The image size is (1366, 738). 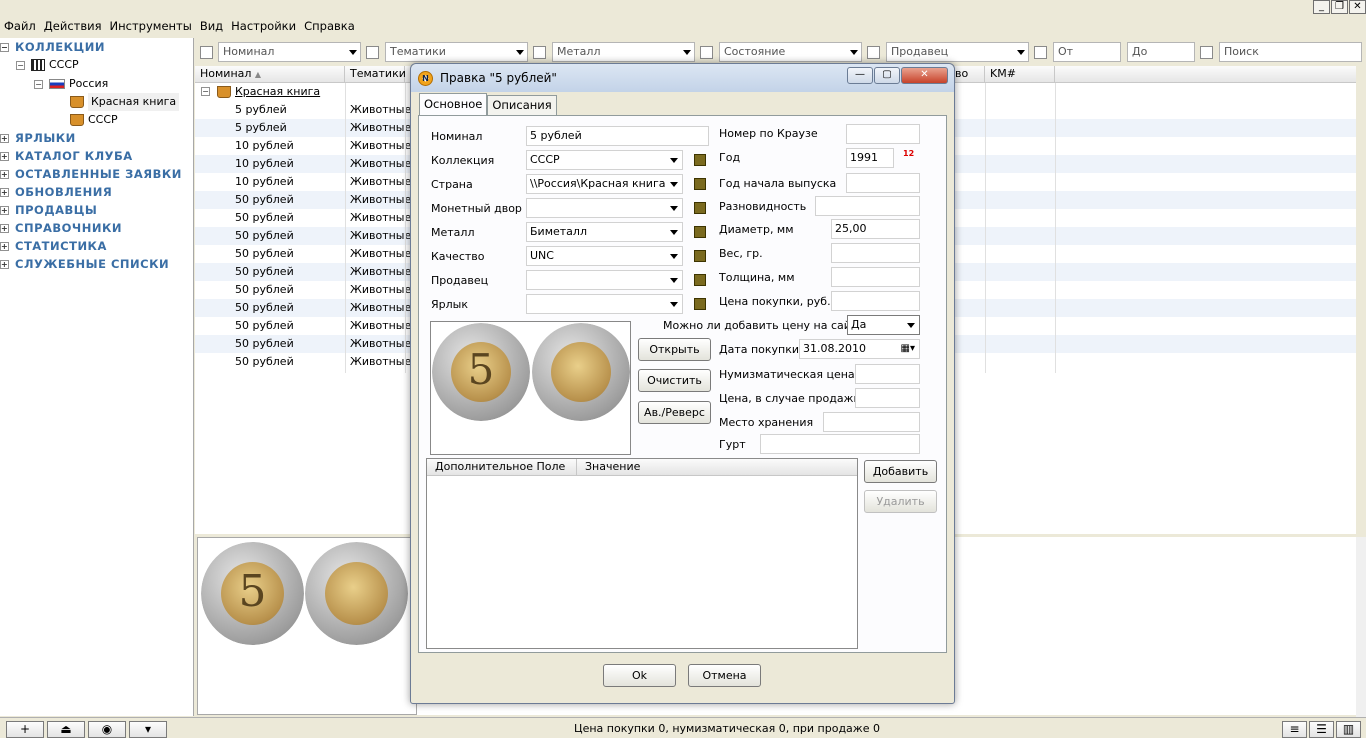 I want to click on tree-service-lists: + СЛУЖЕБНЫЕ СПИСКИ, so click(x=84, y=264).